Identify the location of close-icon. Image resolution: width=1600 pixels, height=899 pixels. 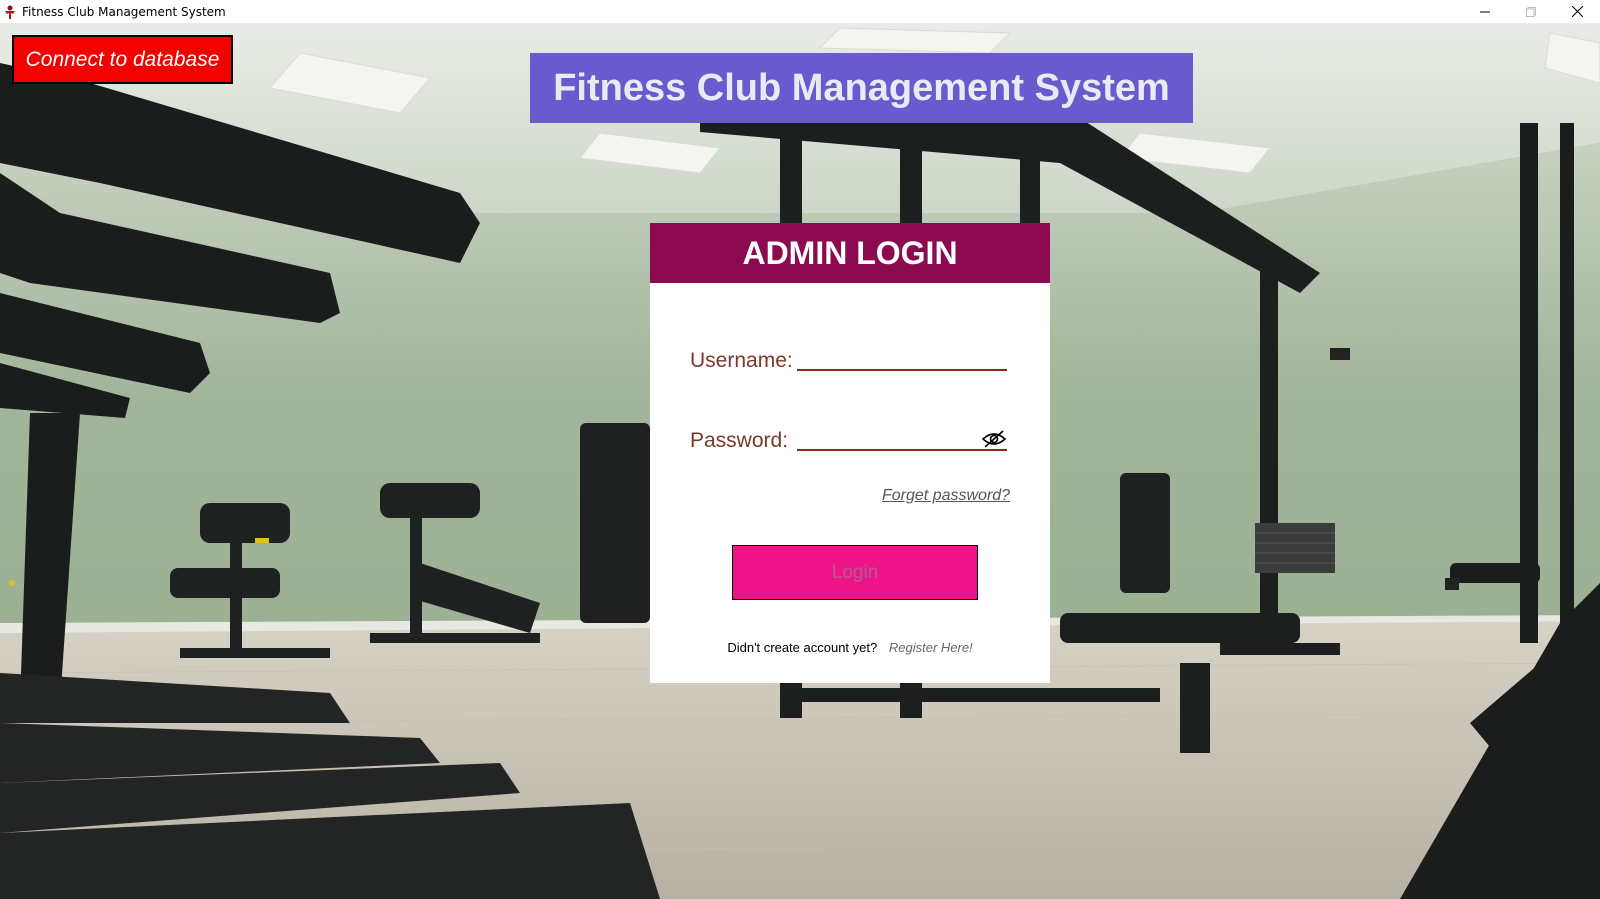
(1577, 11).